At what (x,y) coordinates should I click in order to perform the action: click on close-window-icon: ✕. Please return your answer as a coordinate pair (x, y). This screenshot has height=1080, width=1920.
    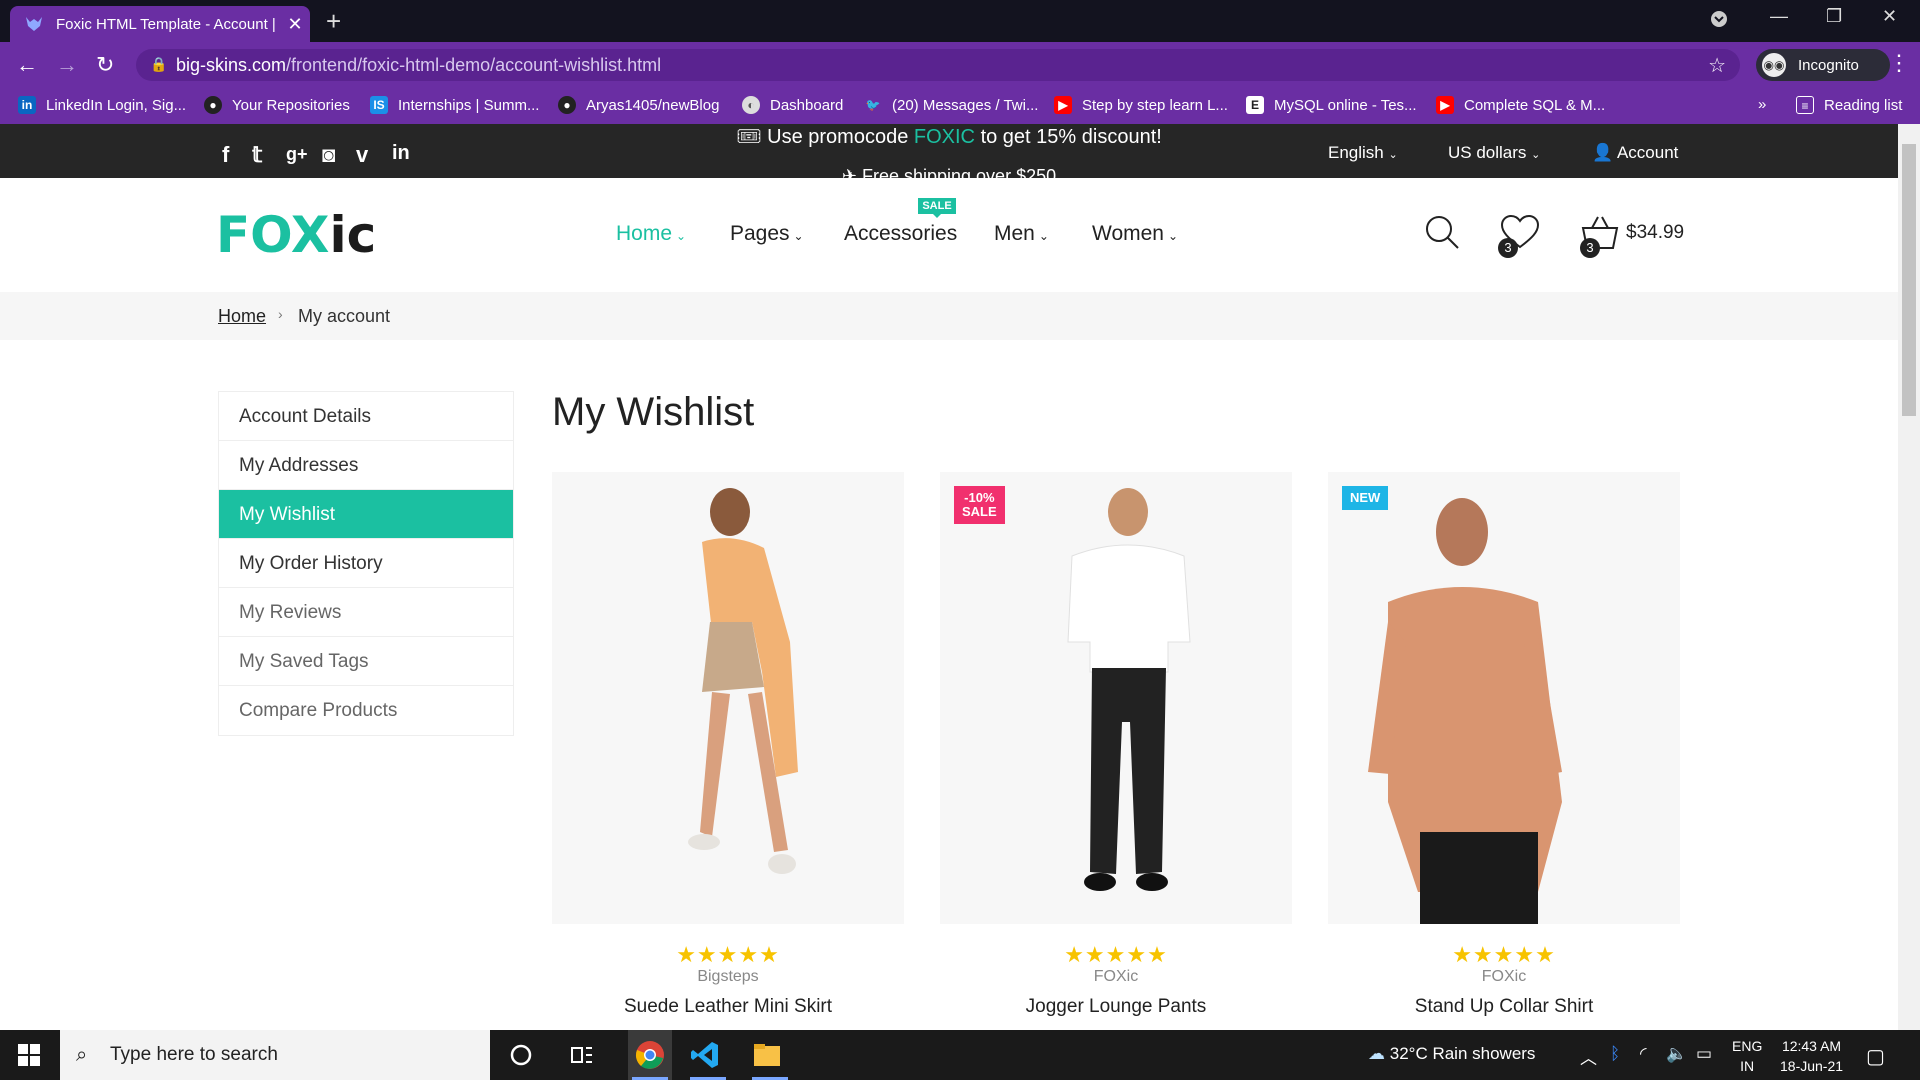
    Looking at the image, I should click on (1889, 16).